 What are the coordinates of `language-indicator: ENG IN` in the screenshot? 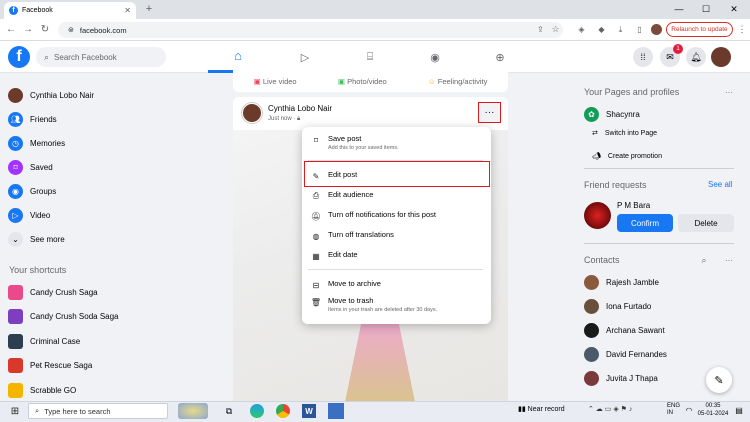 It's located at (673, 410).